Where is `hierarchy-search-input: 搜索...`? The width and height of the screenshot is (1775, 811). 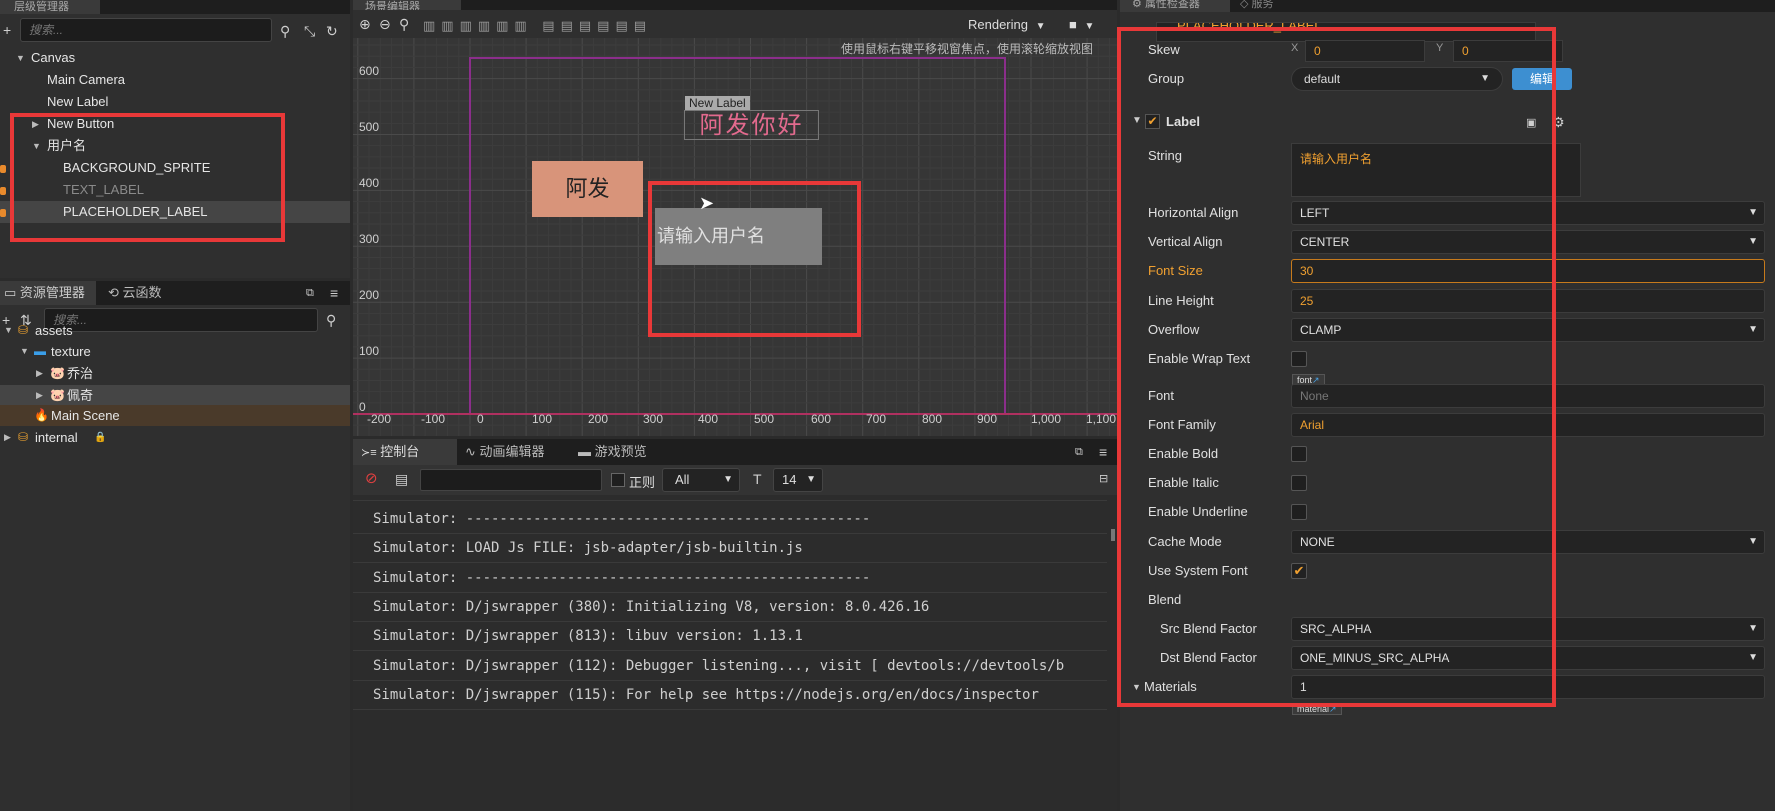 hierarchy-search-input: 搜索... is located at coordinates (146, 30).